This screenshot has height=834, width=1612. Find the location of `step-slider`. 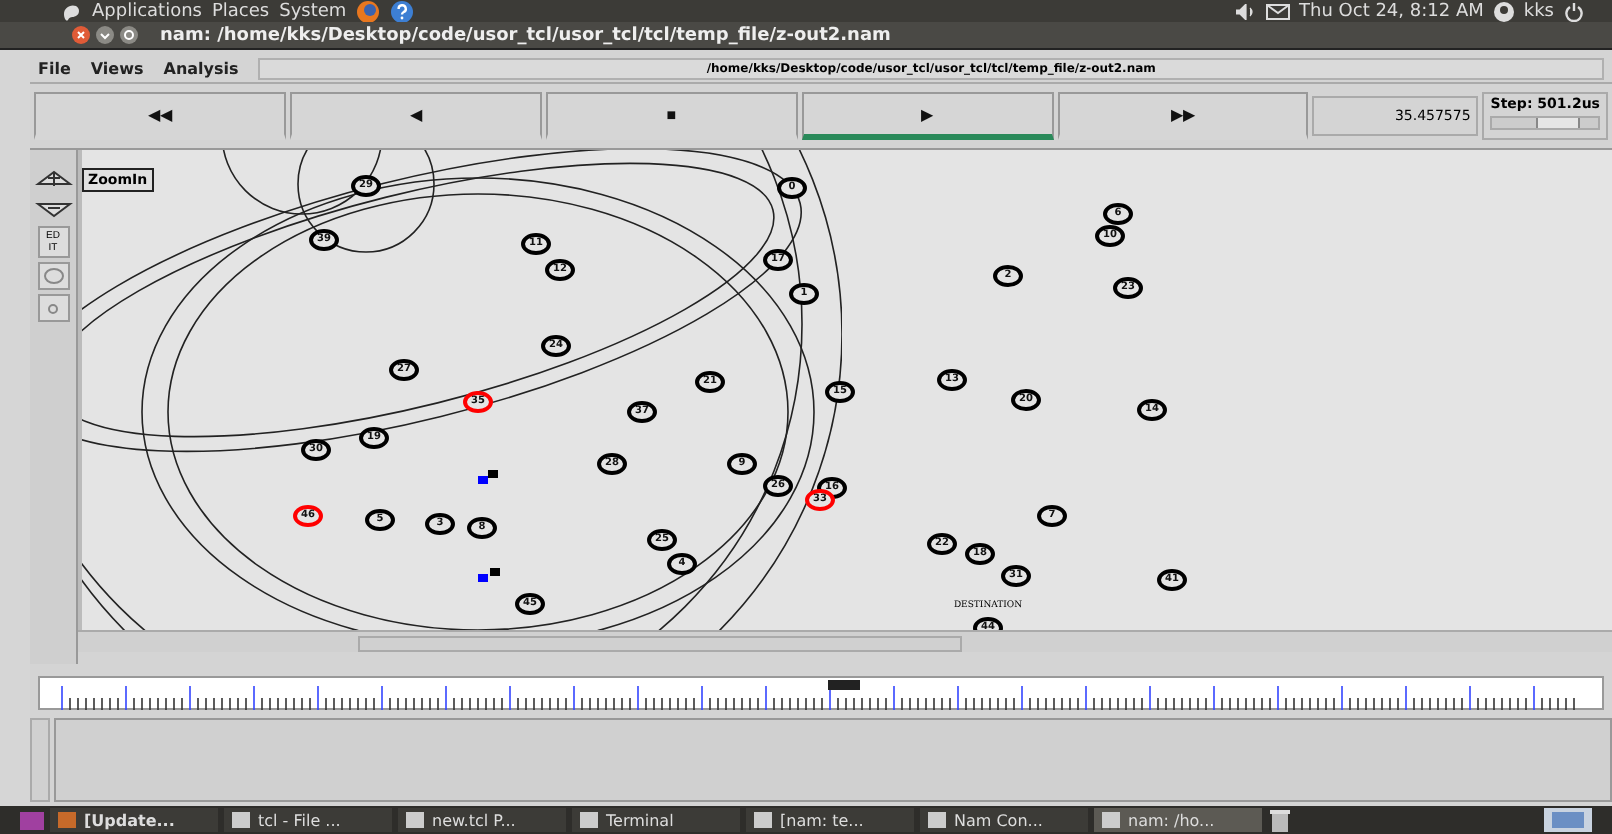

step-slider is located at coordinates (1545, 123).